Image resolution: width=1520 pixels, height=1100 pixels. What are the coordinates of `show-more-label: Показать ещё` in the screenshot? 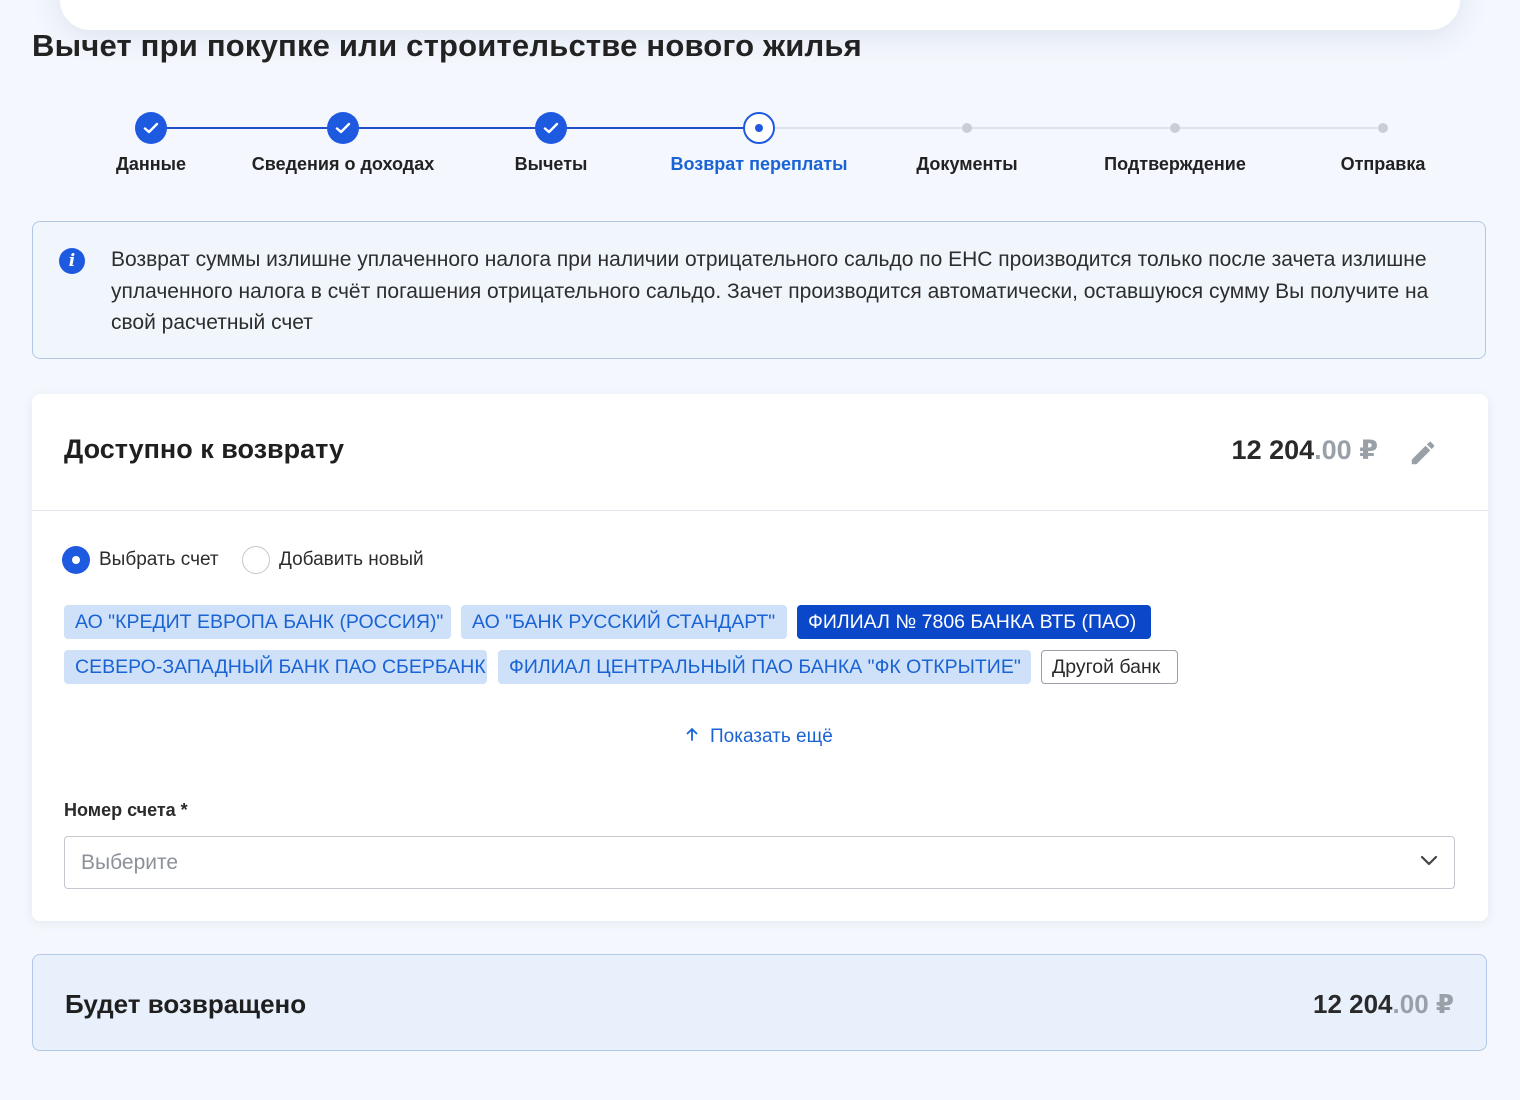 It's located at (771, 736).